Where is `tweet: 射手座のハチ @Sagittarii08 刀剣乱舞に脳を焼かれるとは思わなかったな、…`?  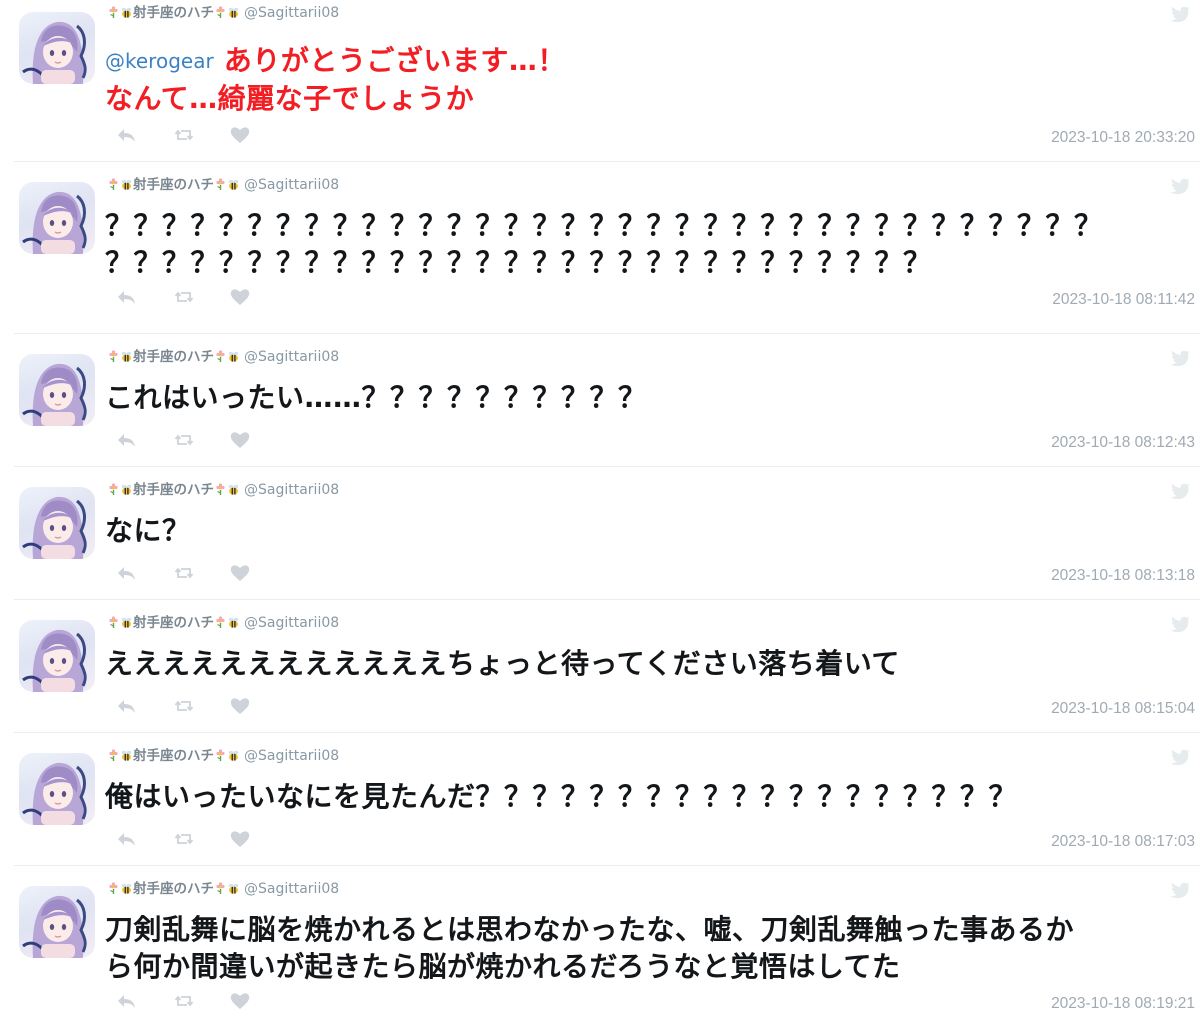
tweet: 射手座のハチ @Sagittarii08 刀剣乱舞に脳を焼かれるとは思わなかったな、… is located at coordinates (600, 952).